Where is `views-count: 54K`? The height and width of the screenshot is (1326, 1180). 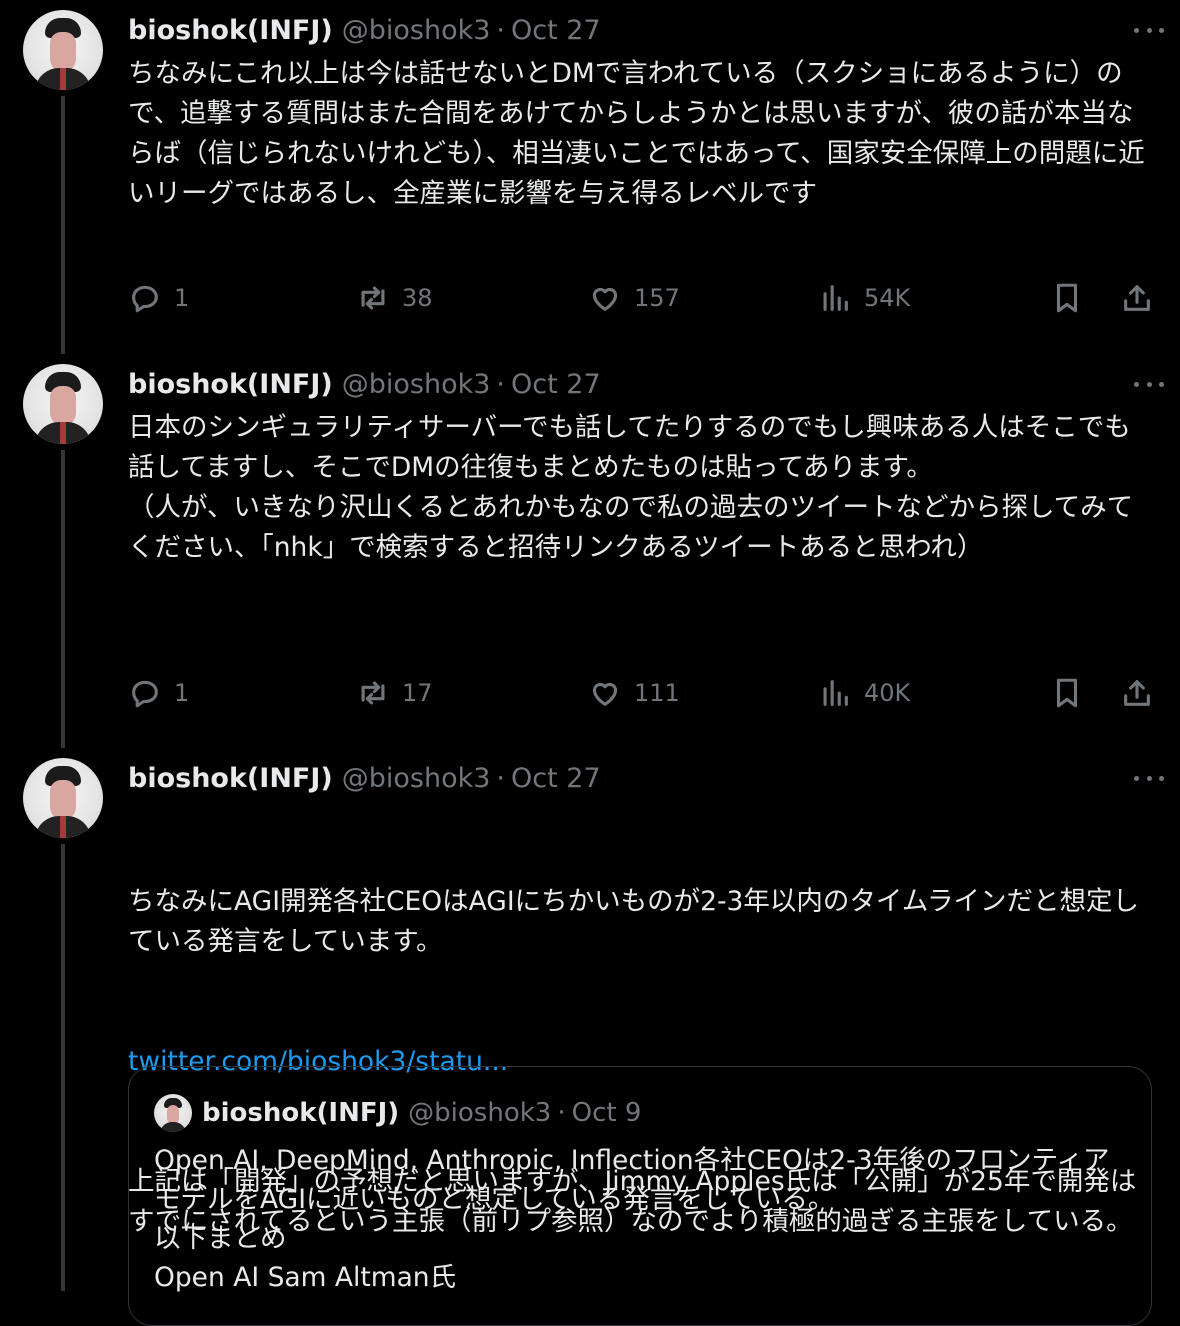 views-count: 54K is located at coordinates (887, 298).